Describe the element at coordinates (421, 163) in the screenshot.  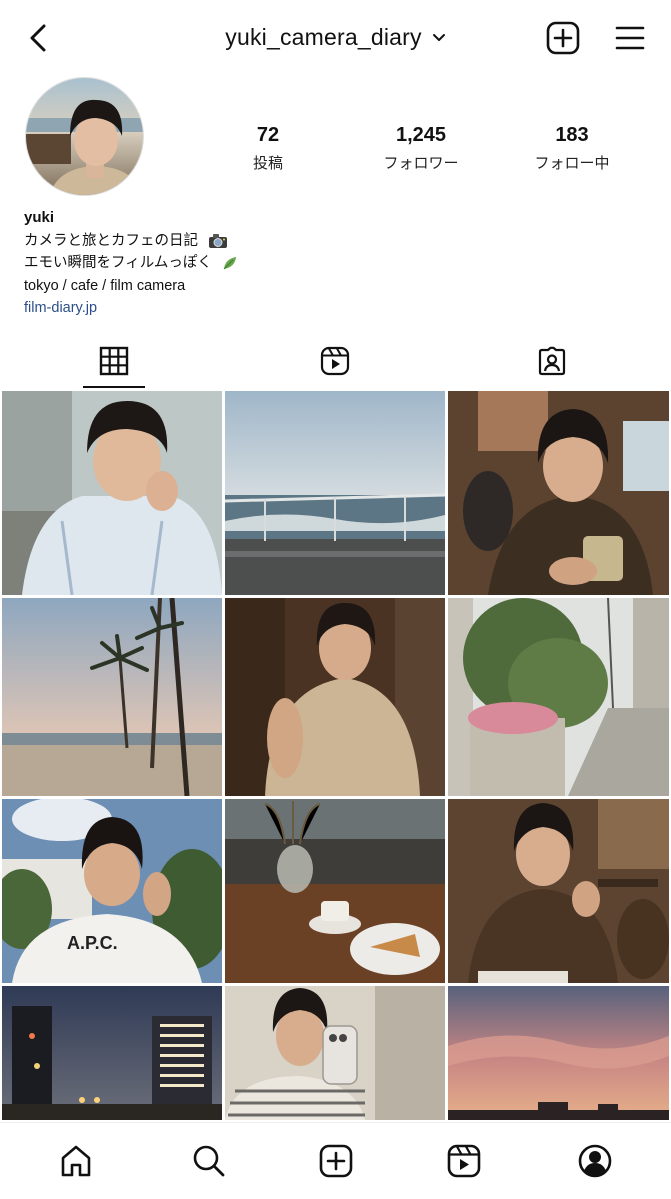
I see `followers-count-label: フォロワー` at that location.